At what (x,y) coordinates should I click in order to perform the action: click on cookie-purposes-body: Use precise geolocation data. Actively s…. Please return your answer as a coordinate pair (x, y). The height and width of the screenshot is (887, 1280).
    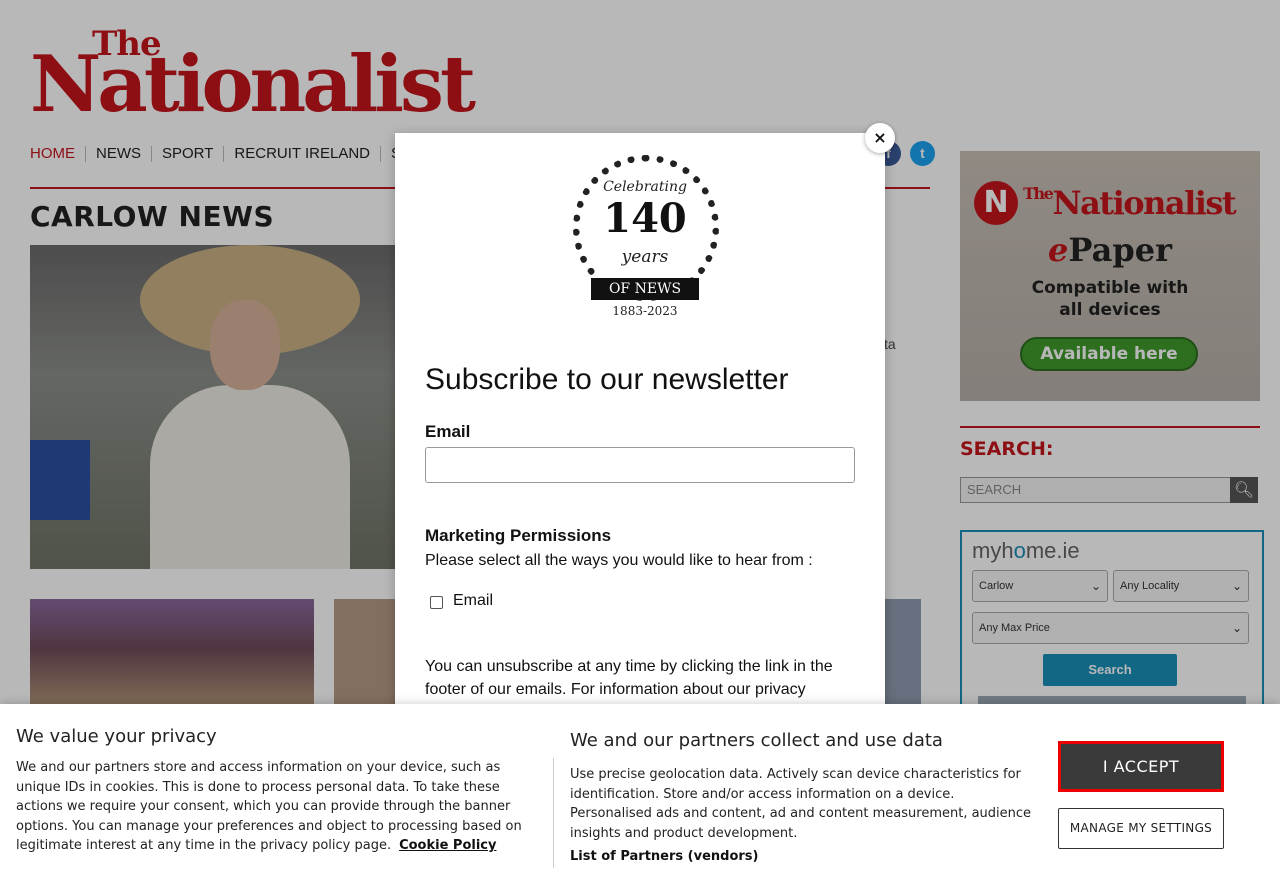
    Looking at the image, I should click on (801, 804).